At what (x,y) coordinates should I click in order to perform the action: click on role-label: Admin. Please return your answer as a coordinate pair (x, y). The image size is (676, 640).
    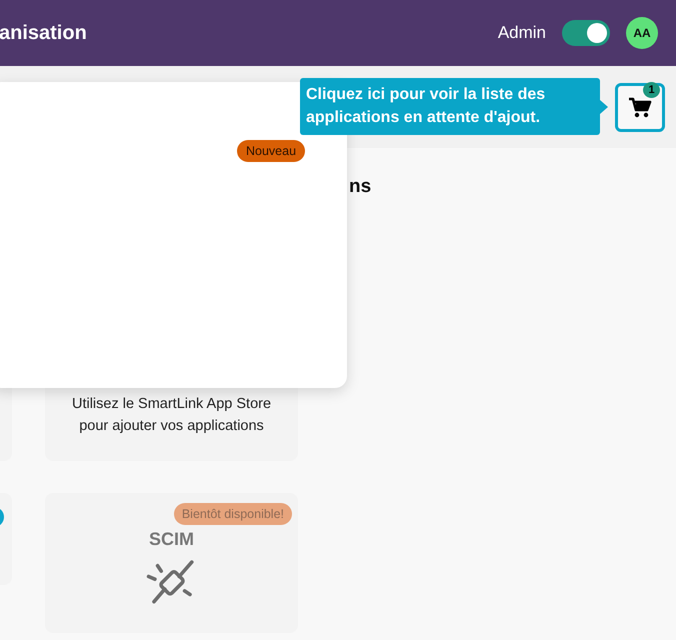
    Looking at the image, I should click on (522, 33).